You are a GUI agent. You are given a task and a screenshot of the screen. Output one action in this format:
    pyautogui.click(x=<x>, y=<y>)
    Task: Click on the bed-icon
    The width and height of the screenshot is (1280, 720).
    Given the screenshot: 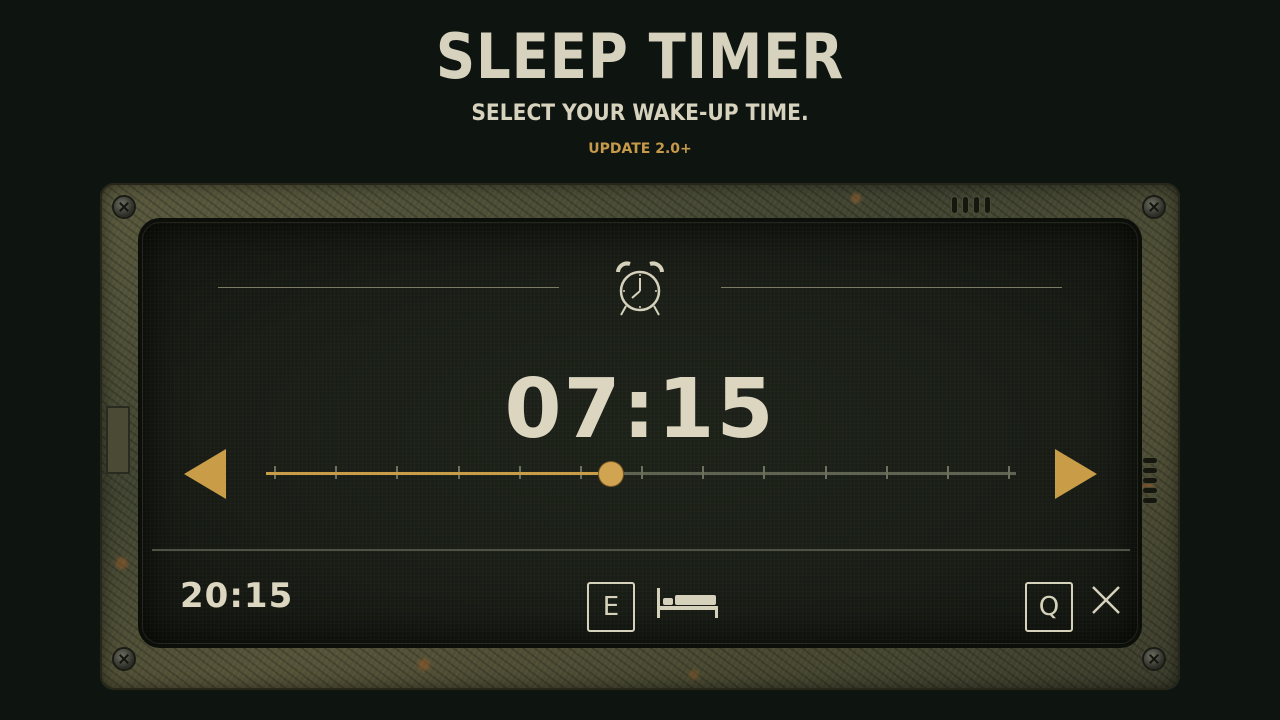 What is the action you would take?
    pyautogui.click(x=687, y=603)
    